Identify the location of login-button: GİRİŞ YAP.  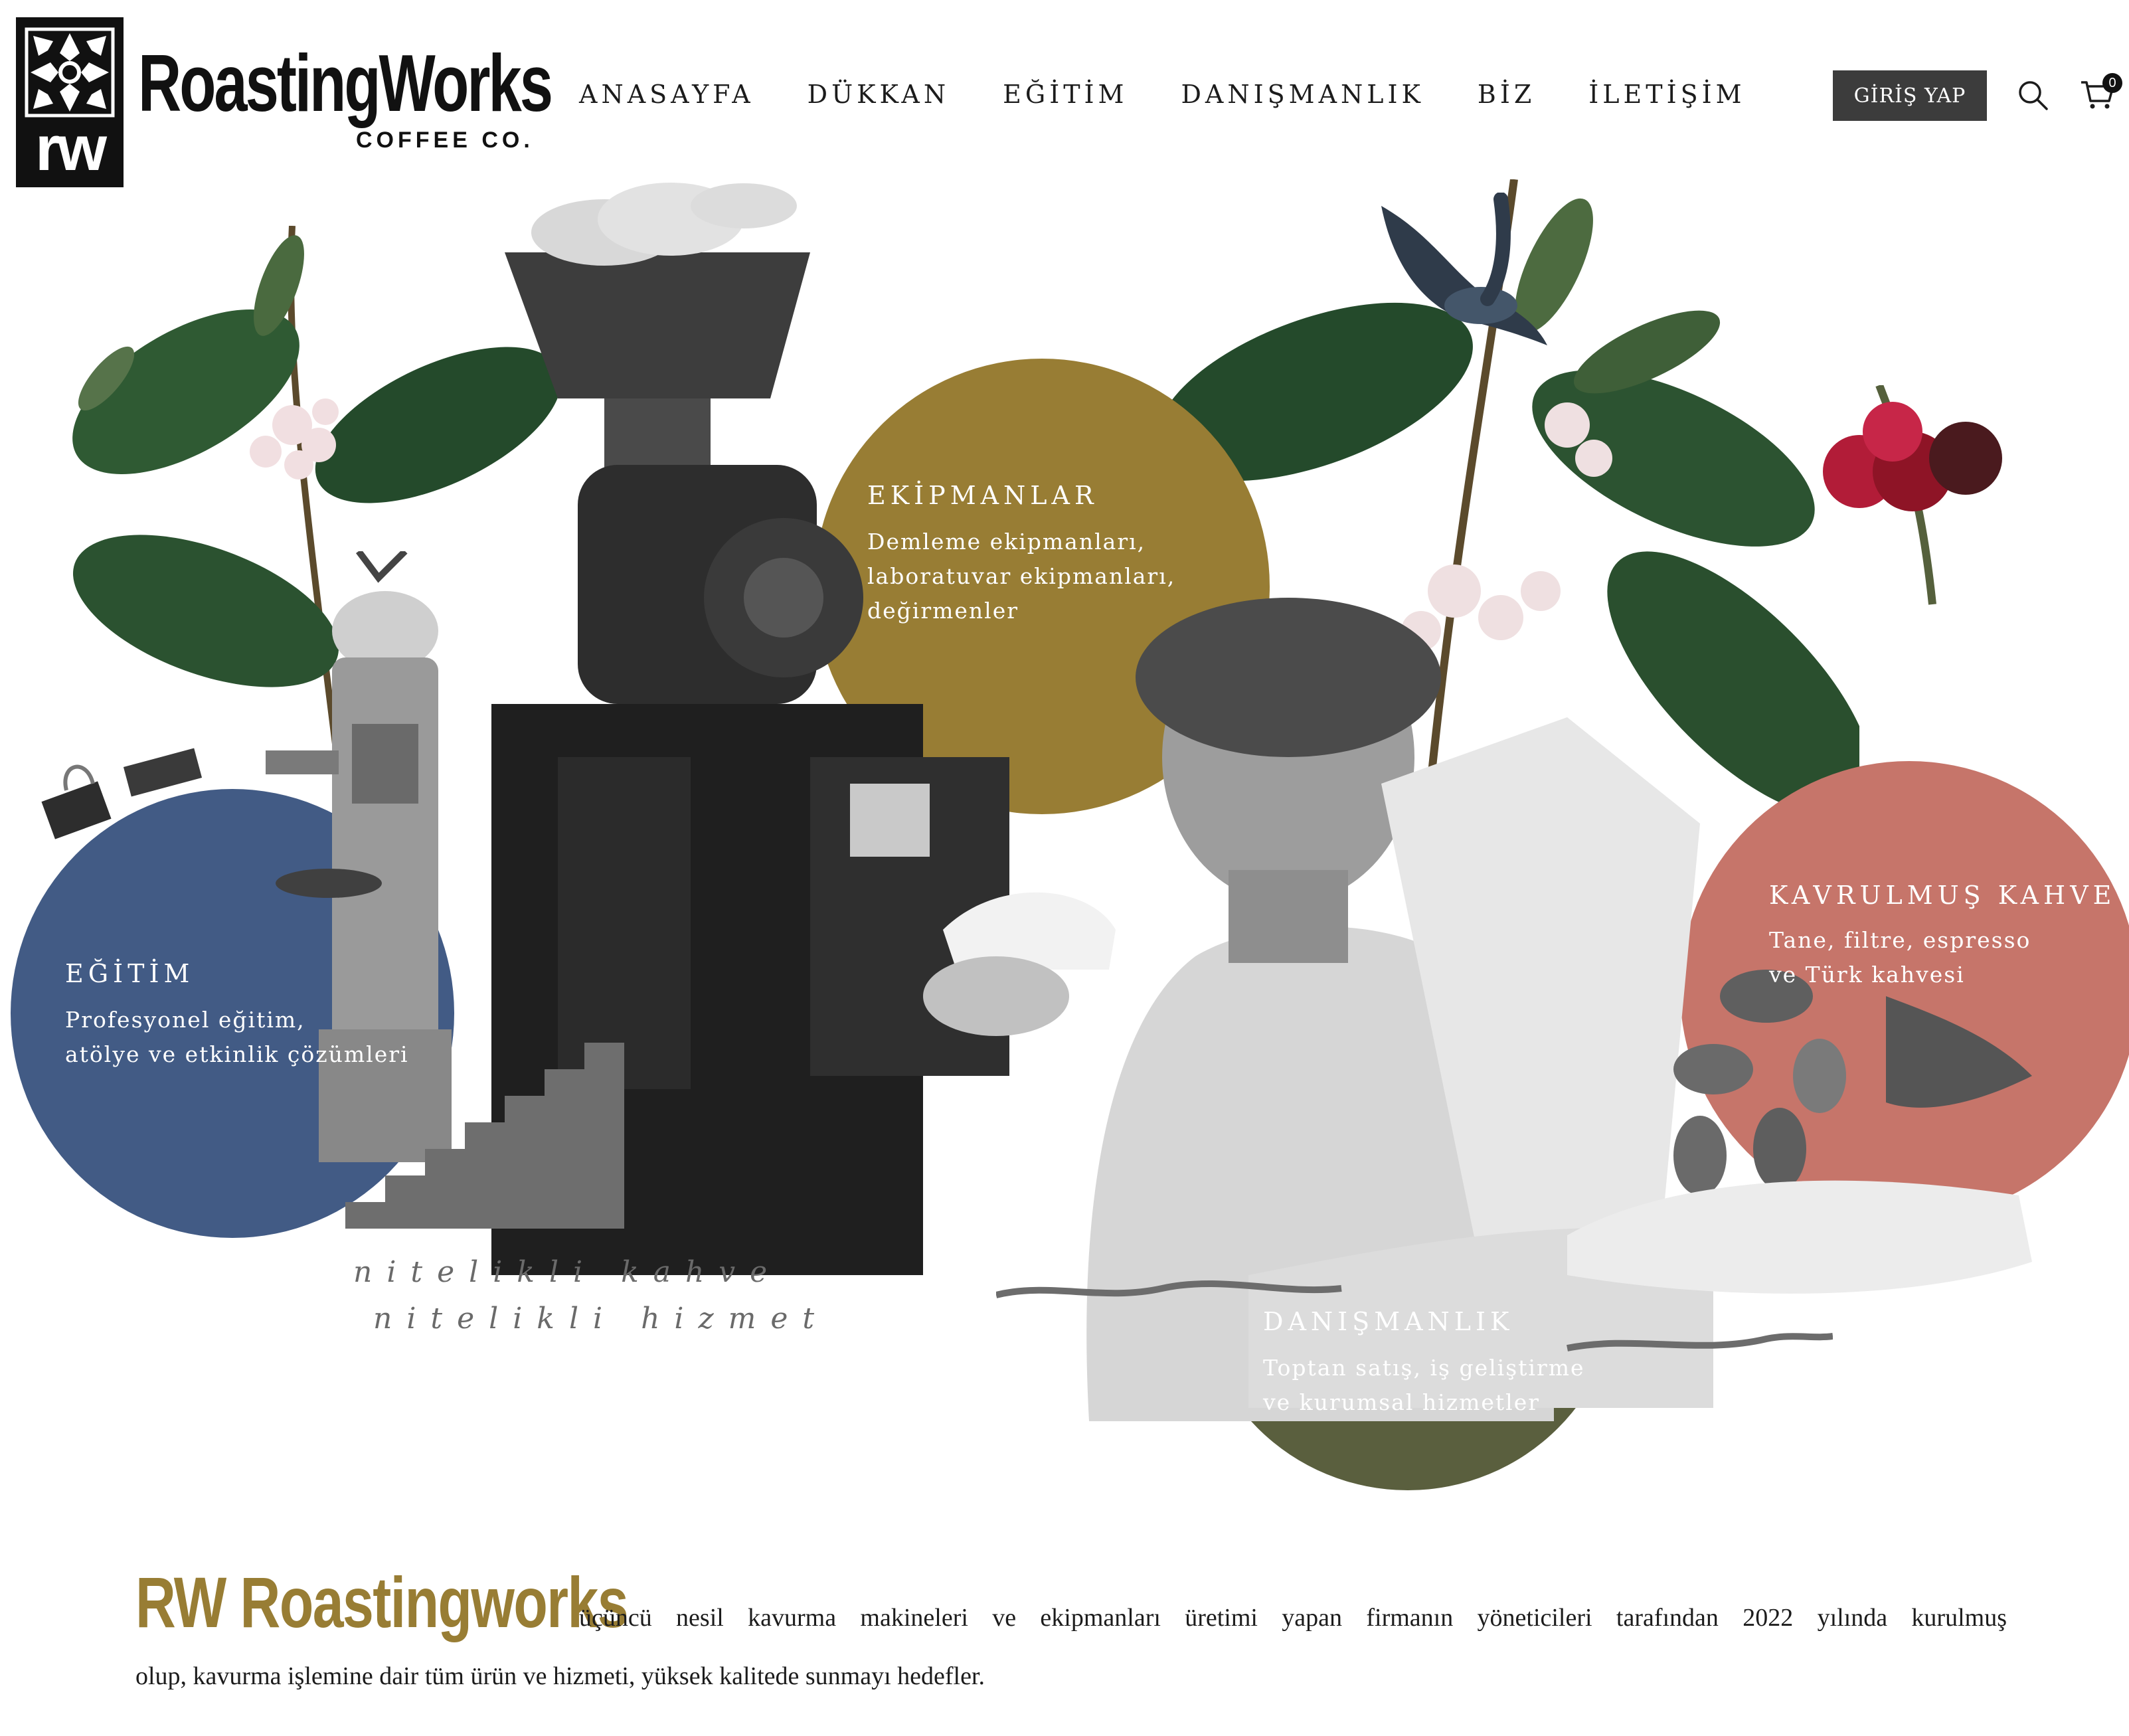
(1910, 95).